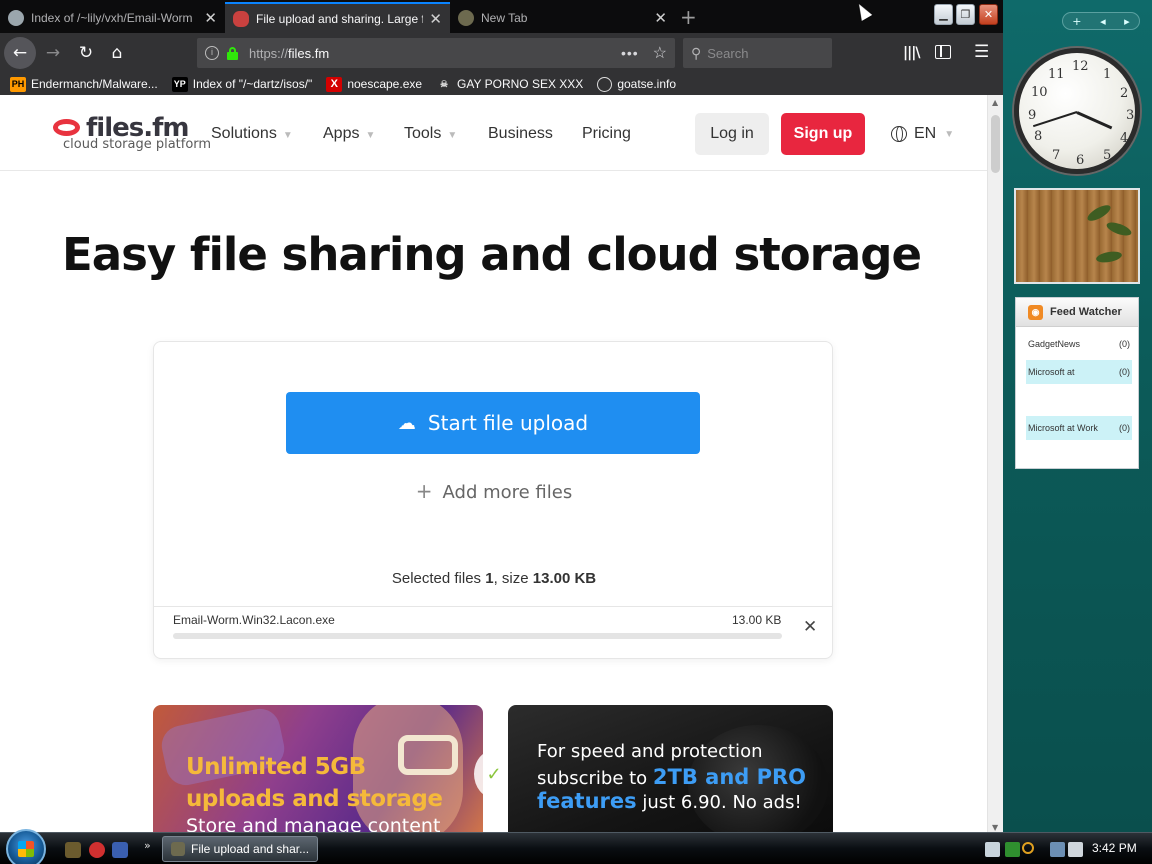  I want to click on info-icon: i, so click(212, 53).